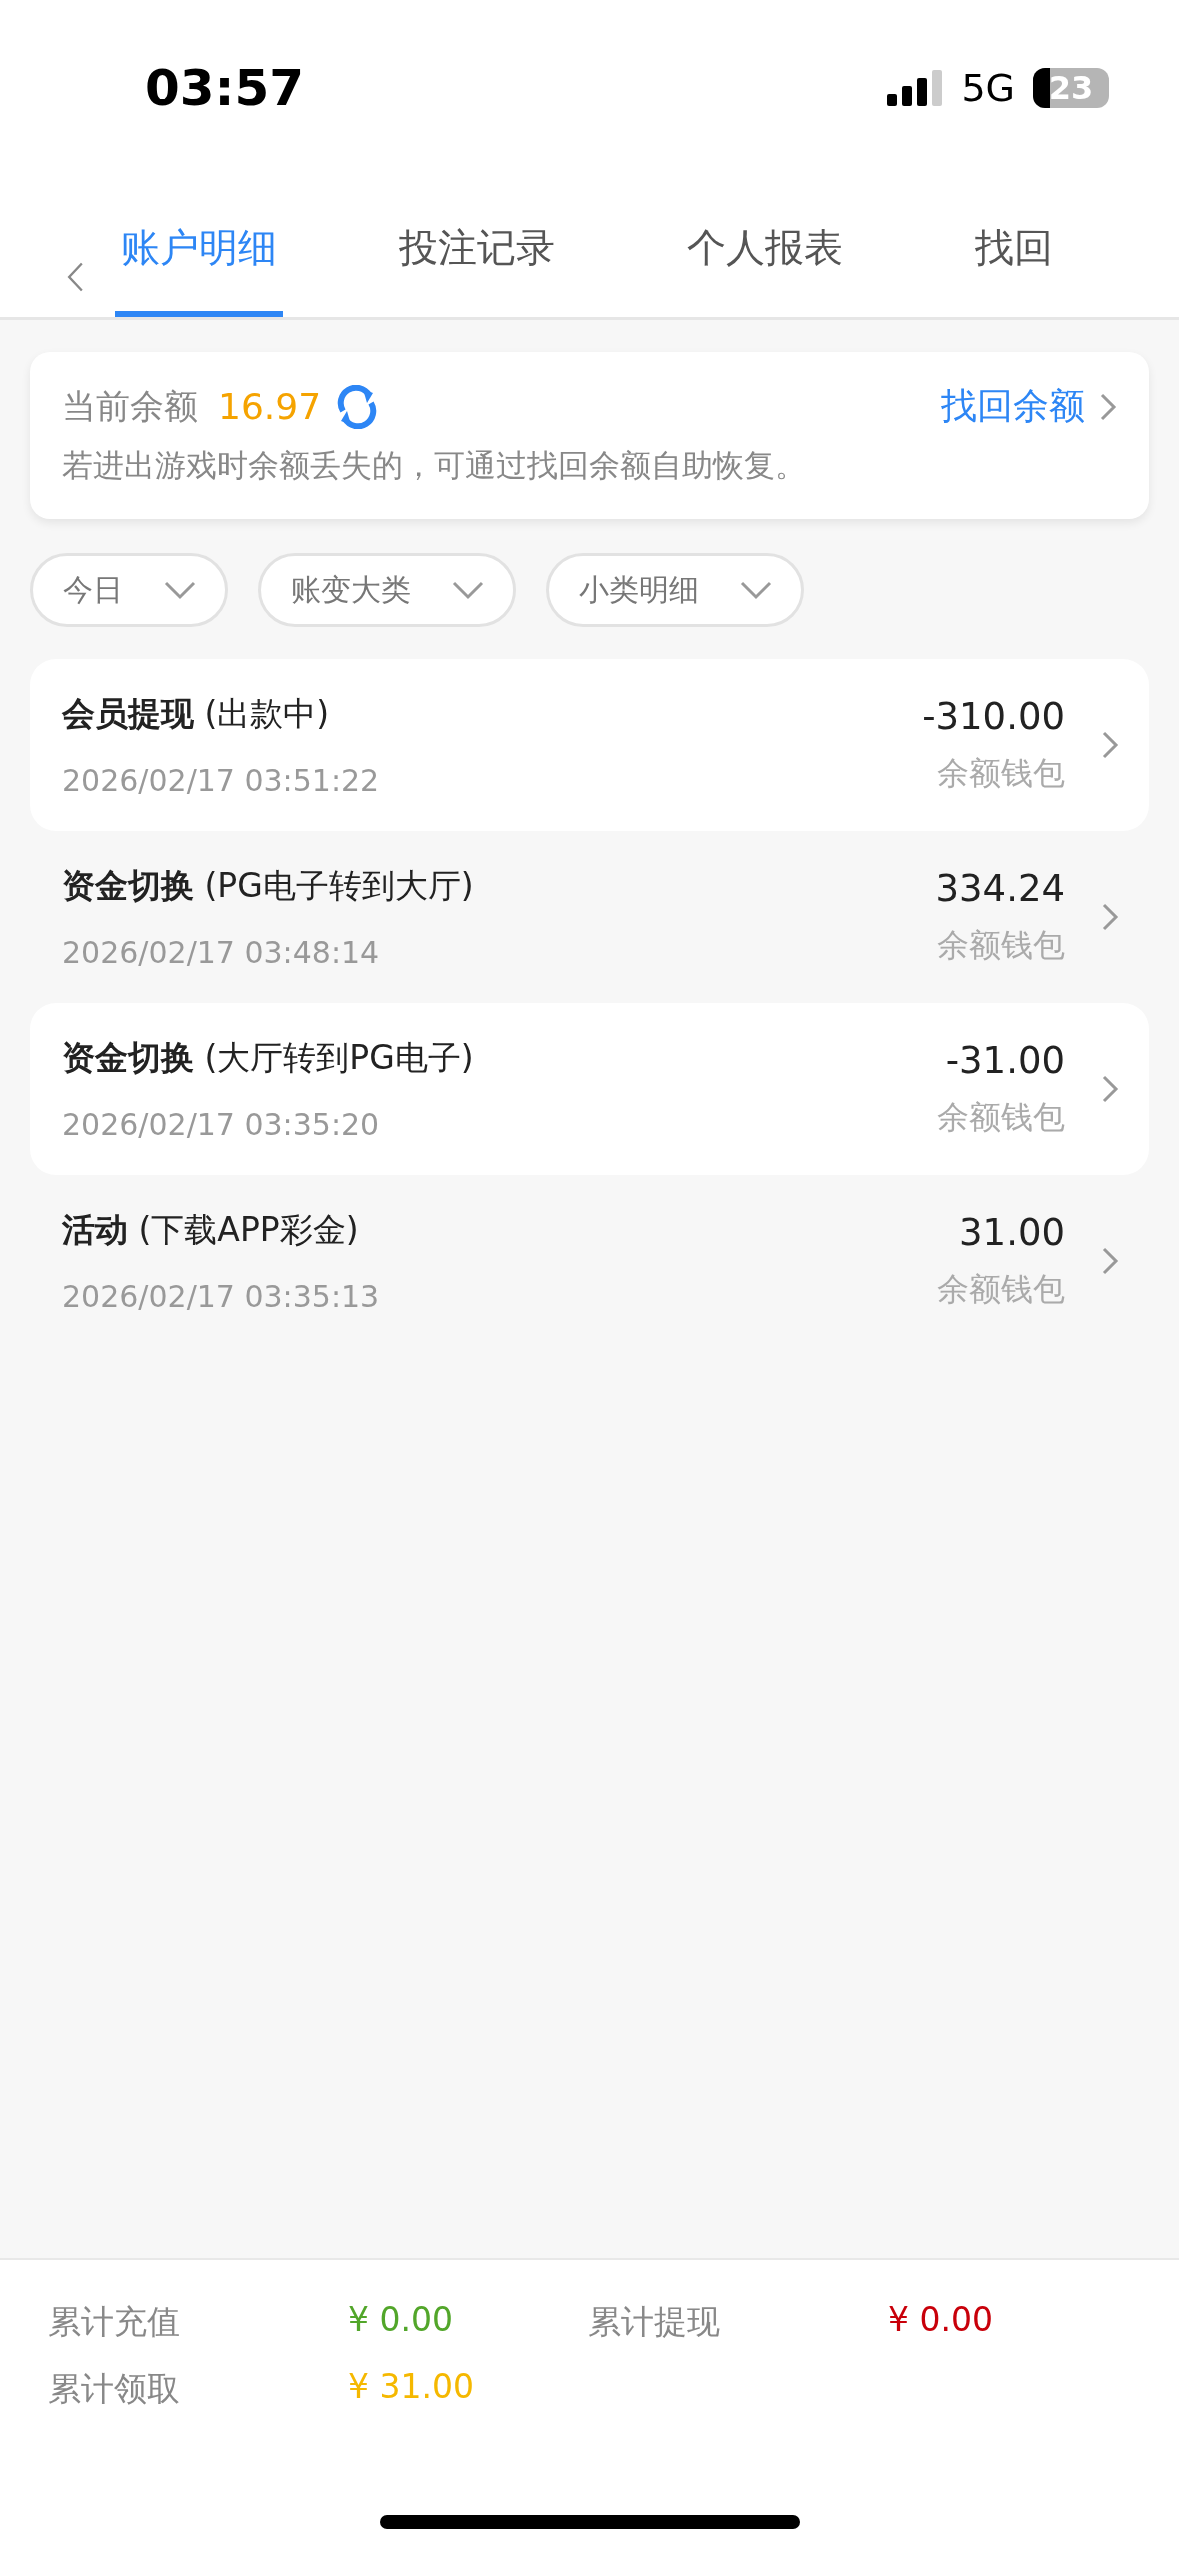 This screenshot has height=2556, width=1179. I want to click on total-label: 累计充值, so click(114, 2322).